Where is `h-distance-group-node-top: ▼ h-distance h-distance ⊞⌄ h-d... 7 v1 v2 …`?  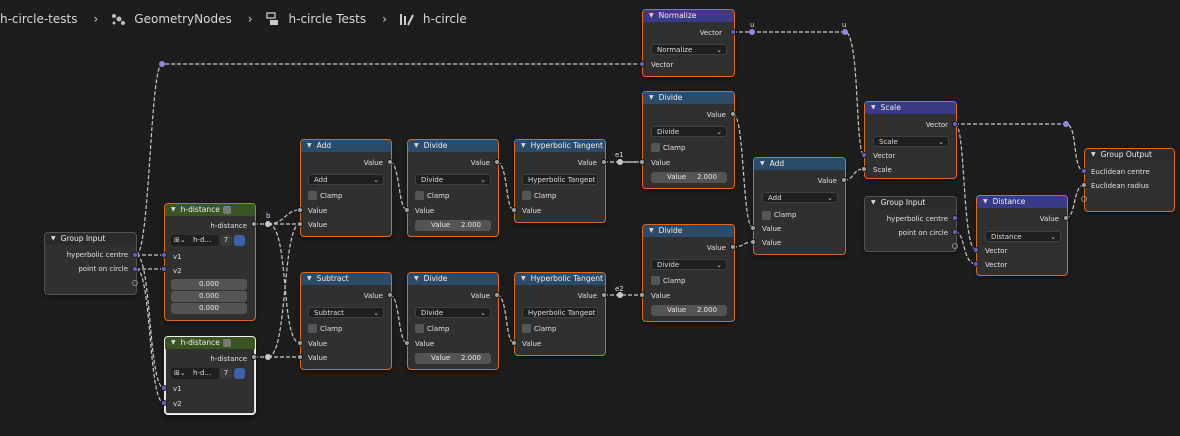 h-distance-group-node-top: ▼ h-distance h-distance ⊞⌄ h-d... 7 v1 v2 … is located at coordinates (210, 262).